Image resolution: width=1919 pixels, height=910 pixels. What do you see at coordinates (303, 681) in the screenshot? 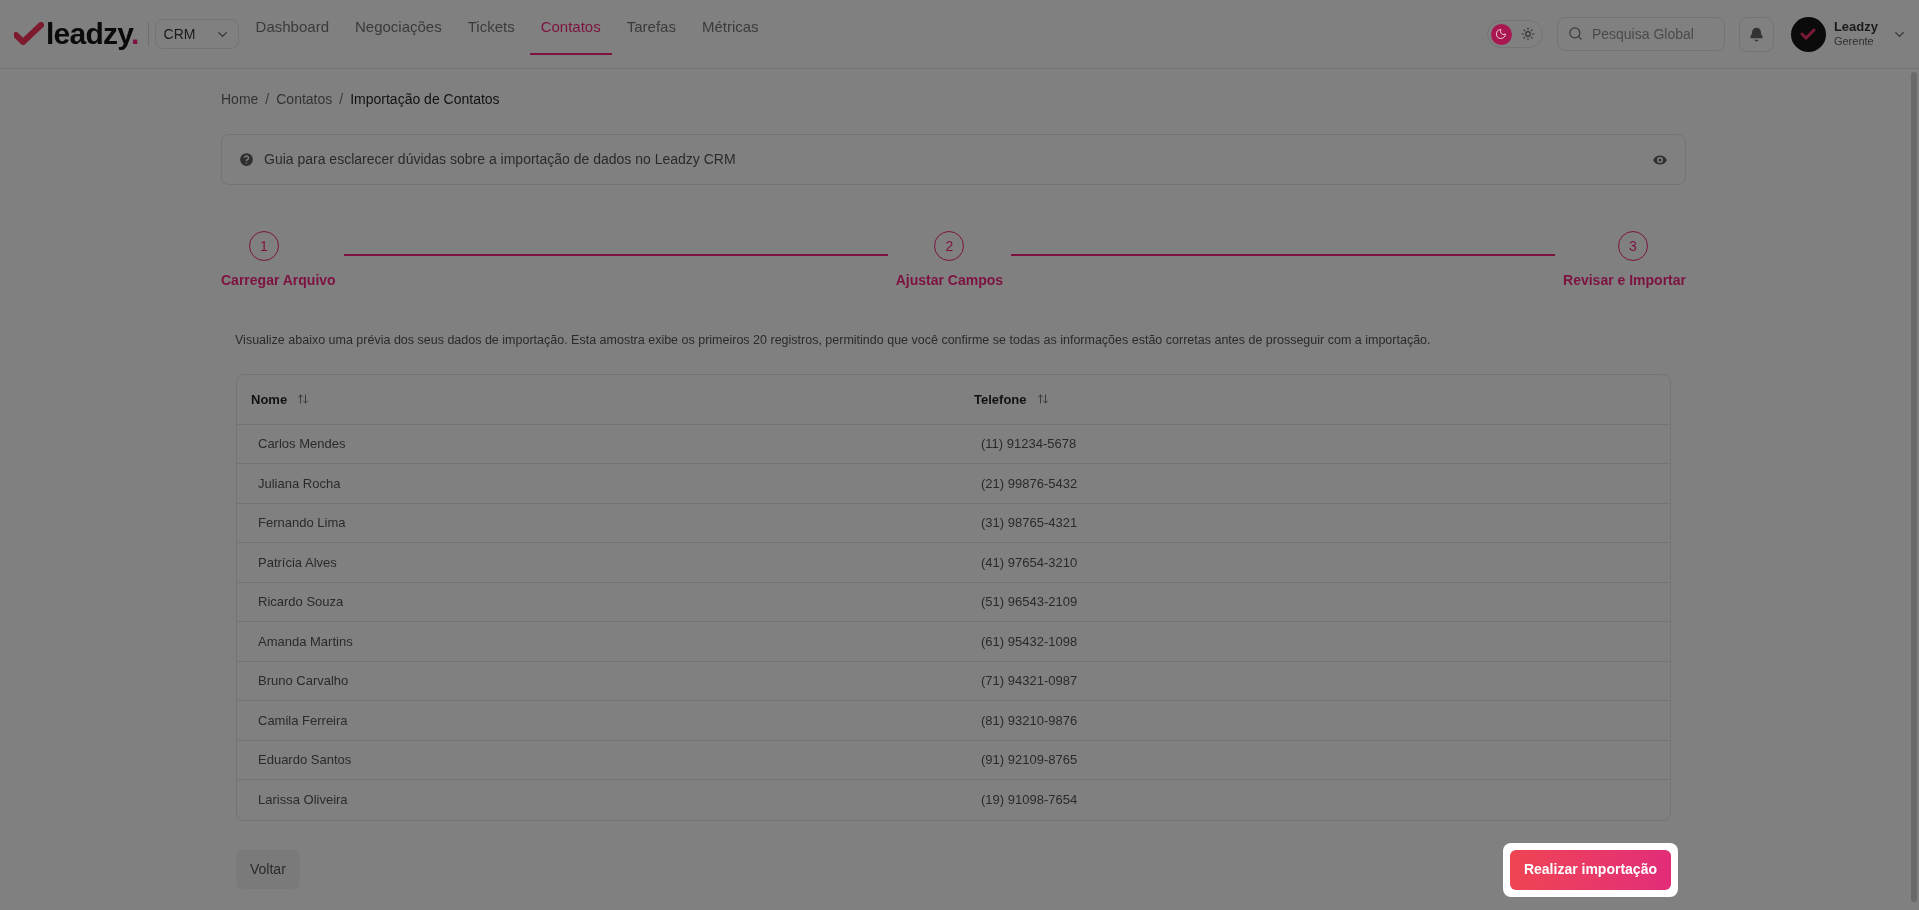
I see `table-cell-text: Bruno Carvalho` at bounding box center [303, 681].